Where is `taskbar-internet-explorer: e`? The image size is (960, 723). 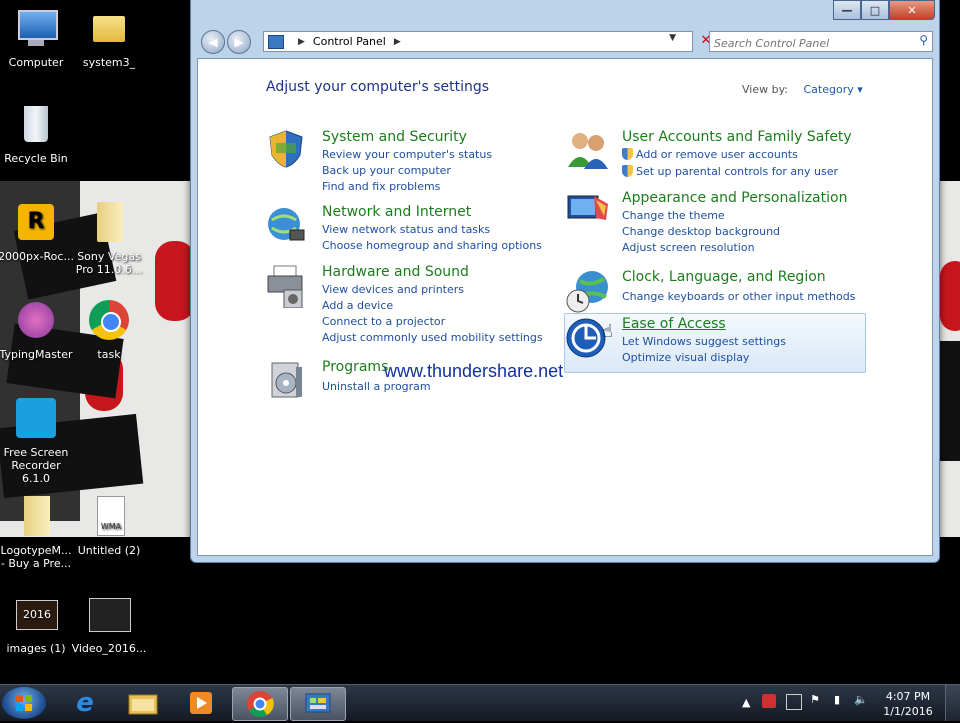 taskbar-internet-explorer: e is located at coordinates (85, 703).